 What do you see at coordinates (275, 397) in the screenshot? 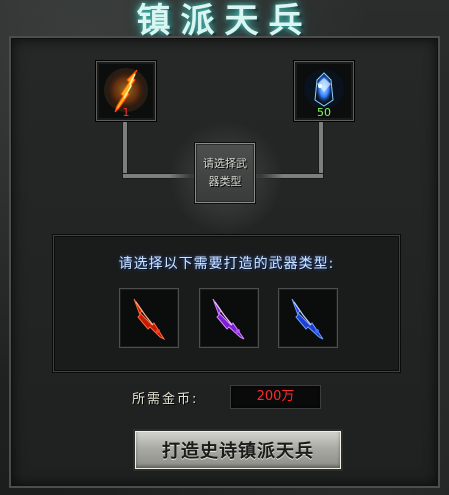
I see `gold-cost-value: 200万` at bounding box center [275, 397].